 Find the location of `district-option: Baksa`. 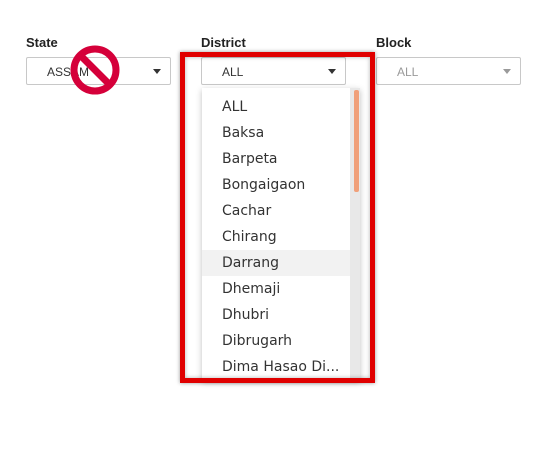

district-option: Baksa is located at coordinates (276, 133).